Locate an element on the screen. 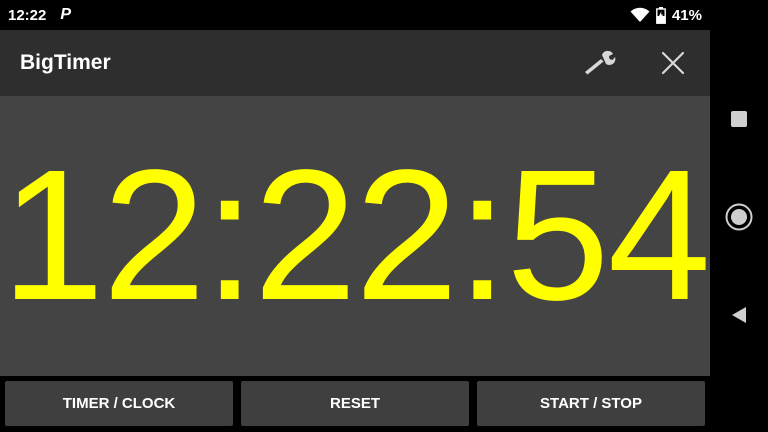 Image resolution: width=768 pixels, height=432 pixels. battery-percent: 41% is located at coordinates (686, 15).